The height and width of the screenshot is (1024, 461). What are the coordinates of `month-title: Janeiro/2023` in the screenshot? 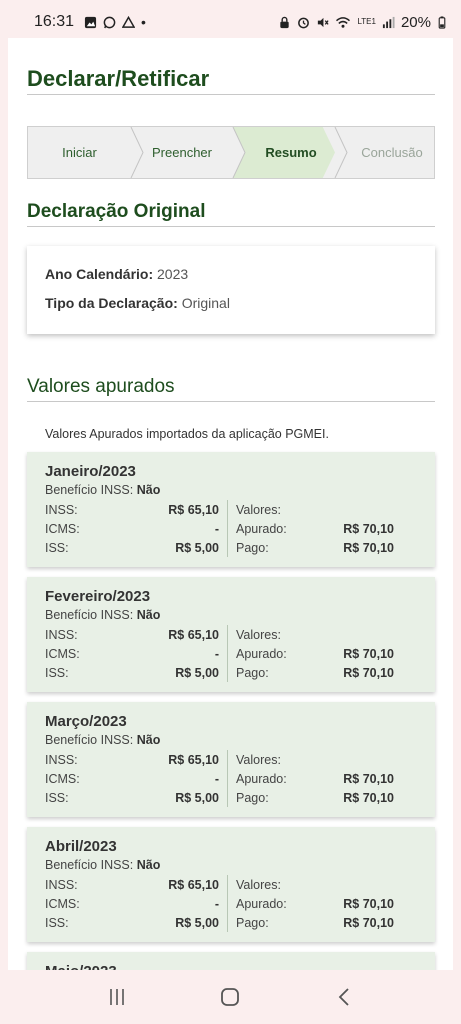 It's located at (90, 471).